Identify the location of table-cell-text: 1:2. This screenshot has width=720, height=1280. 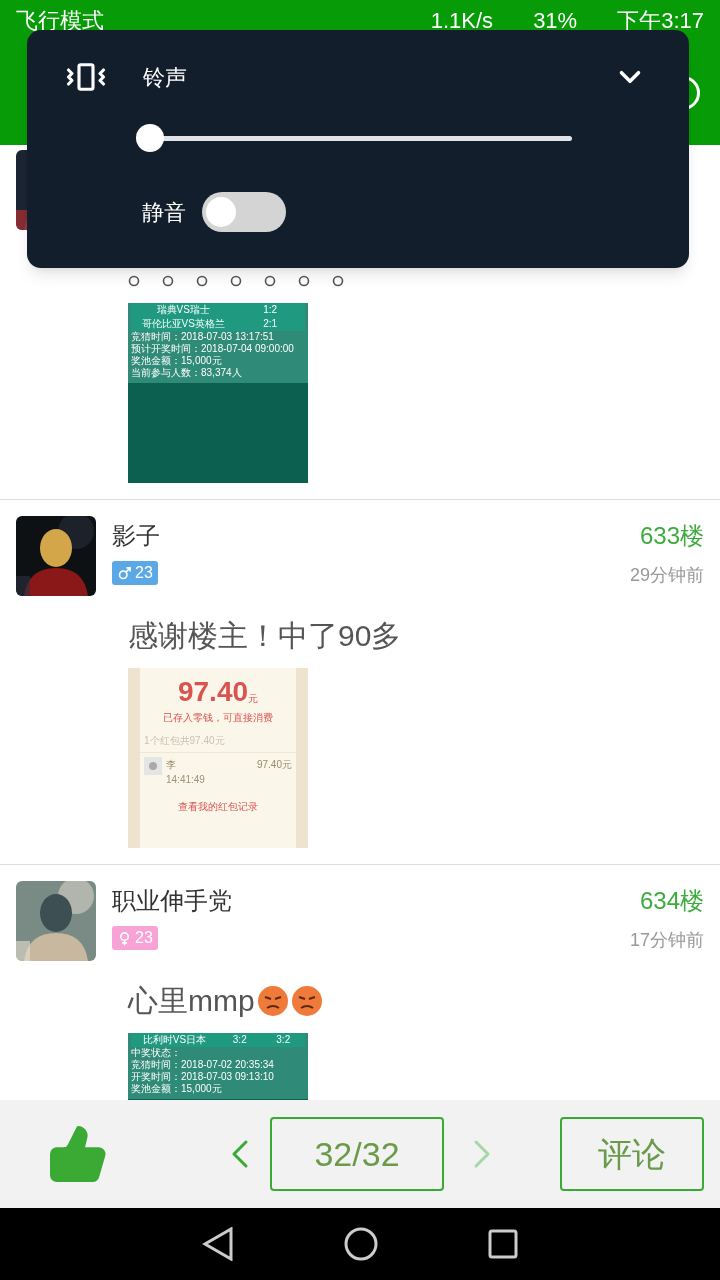
(270, 310).